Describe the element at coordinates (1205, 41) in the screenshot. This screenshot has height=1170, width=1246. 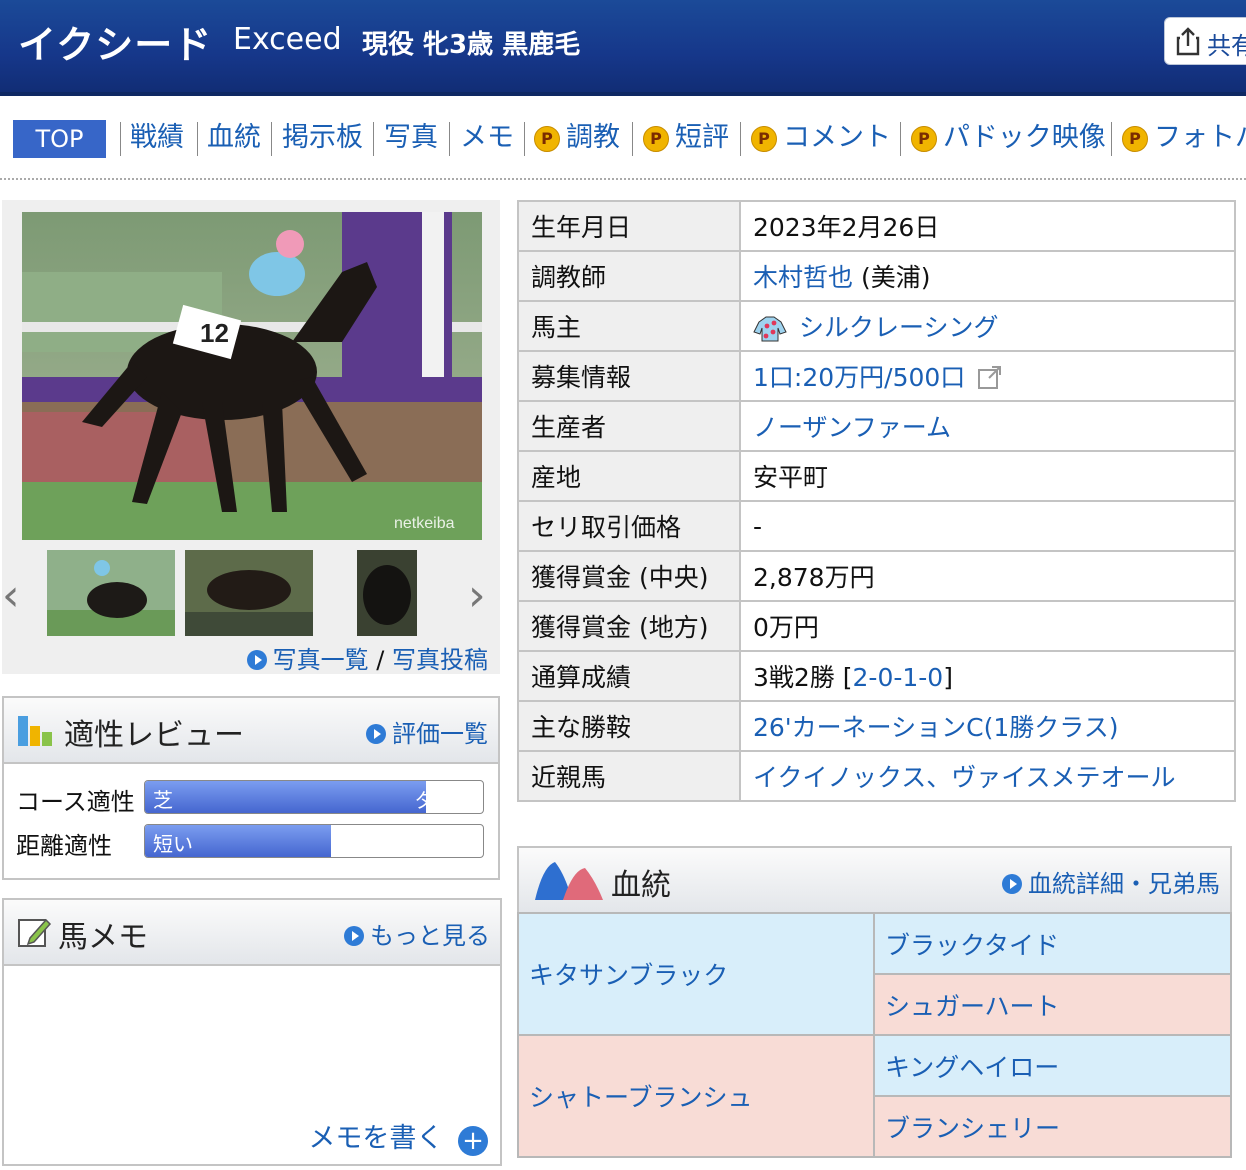
I see `share-button: 共有` at that location.